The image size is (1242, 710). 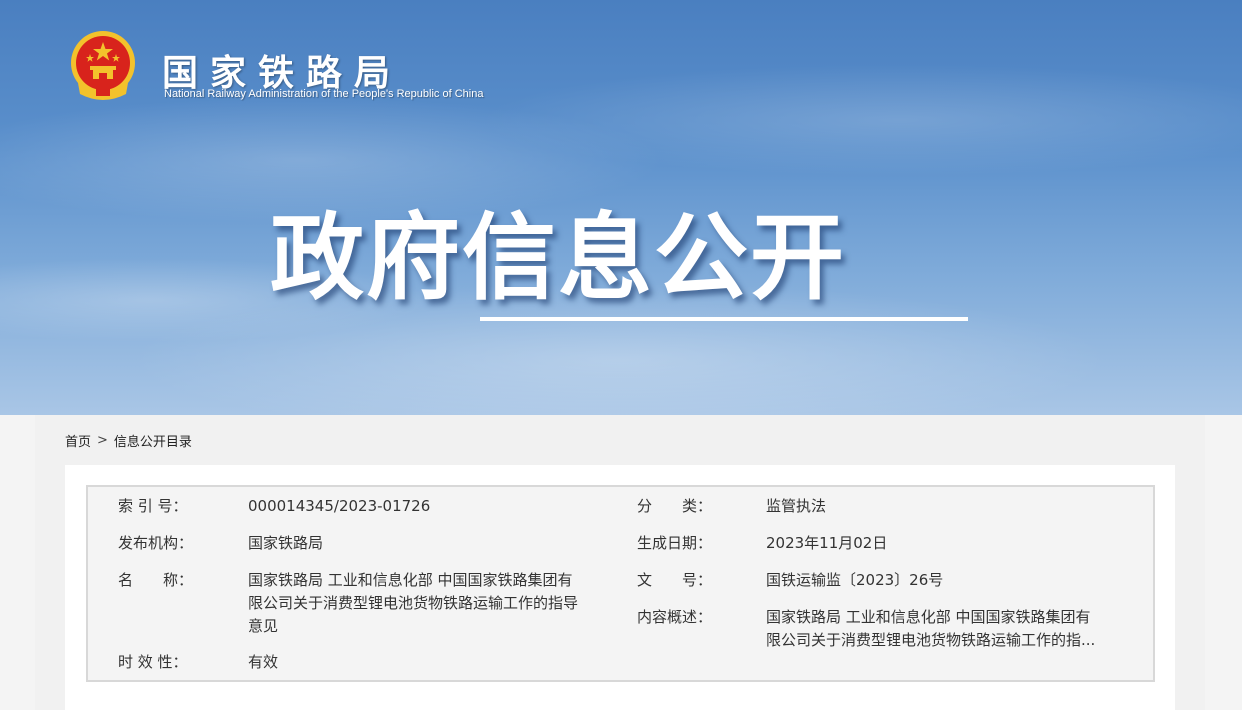 I want to click on summary-label: 内容概述：, so click(x=675, y=617).